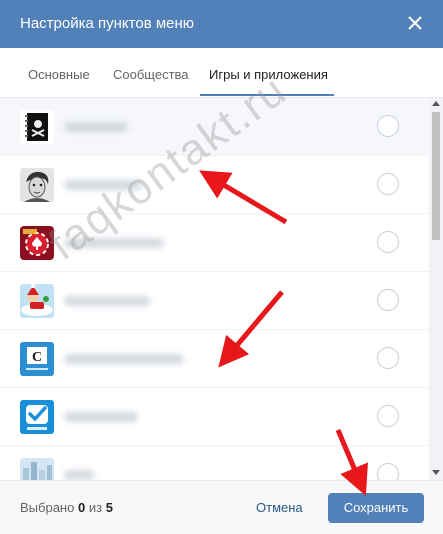  What do you see at coordinates (81, 507) in the screenshot?
I see `selected-count: 0` at bounding box center [81, 507].